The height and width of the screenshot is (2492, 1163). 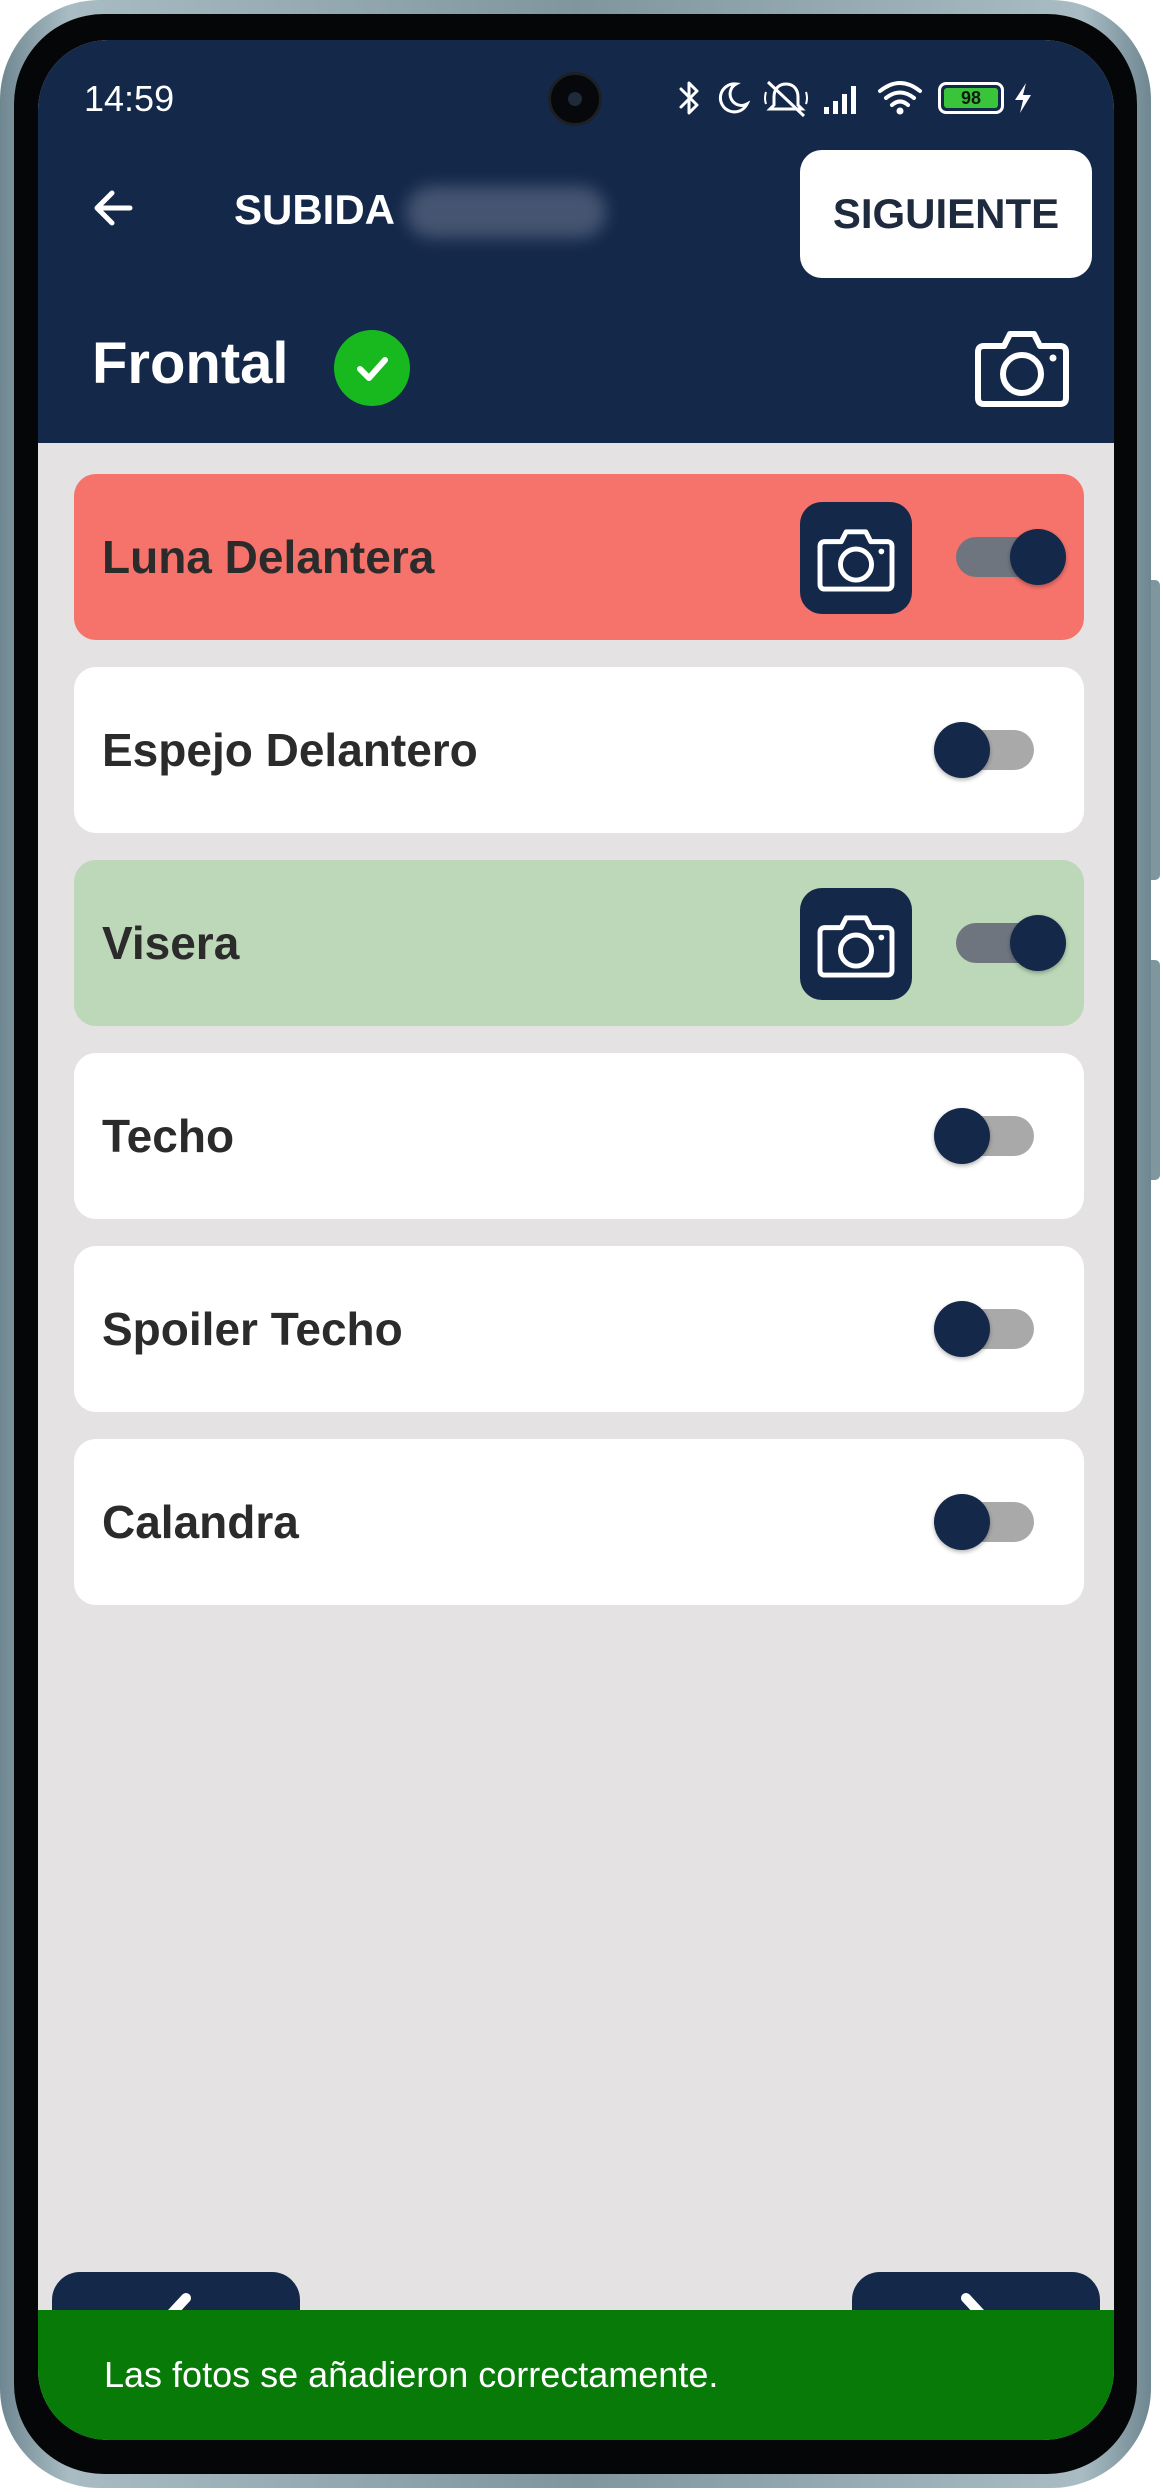 I want to click on redacted-plate, so click(x=506, y=212).